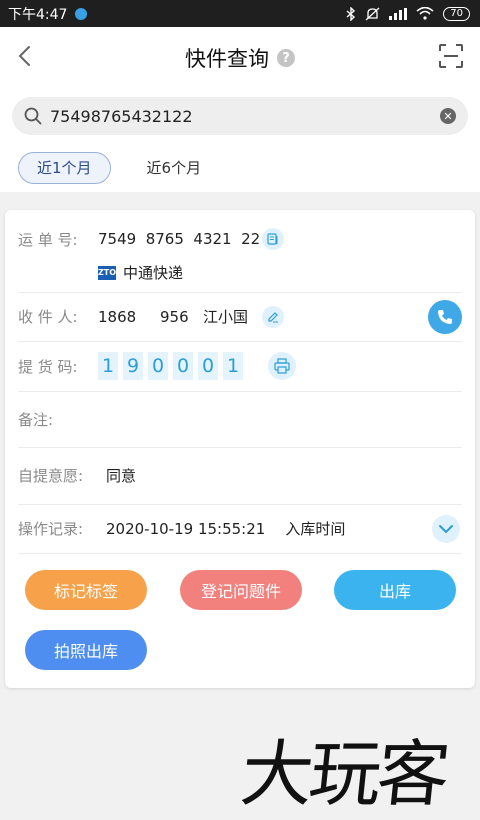  What do you see at coordinates (398, 13) in the screenshot?
I see `signal-icon` at bounding box center [398, 13].